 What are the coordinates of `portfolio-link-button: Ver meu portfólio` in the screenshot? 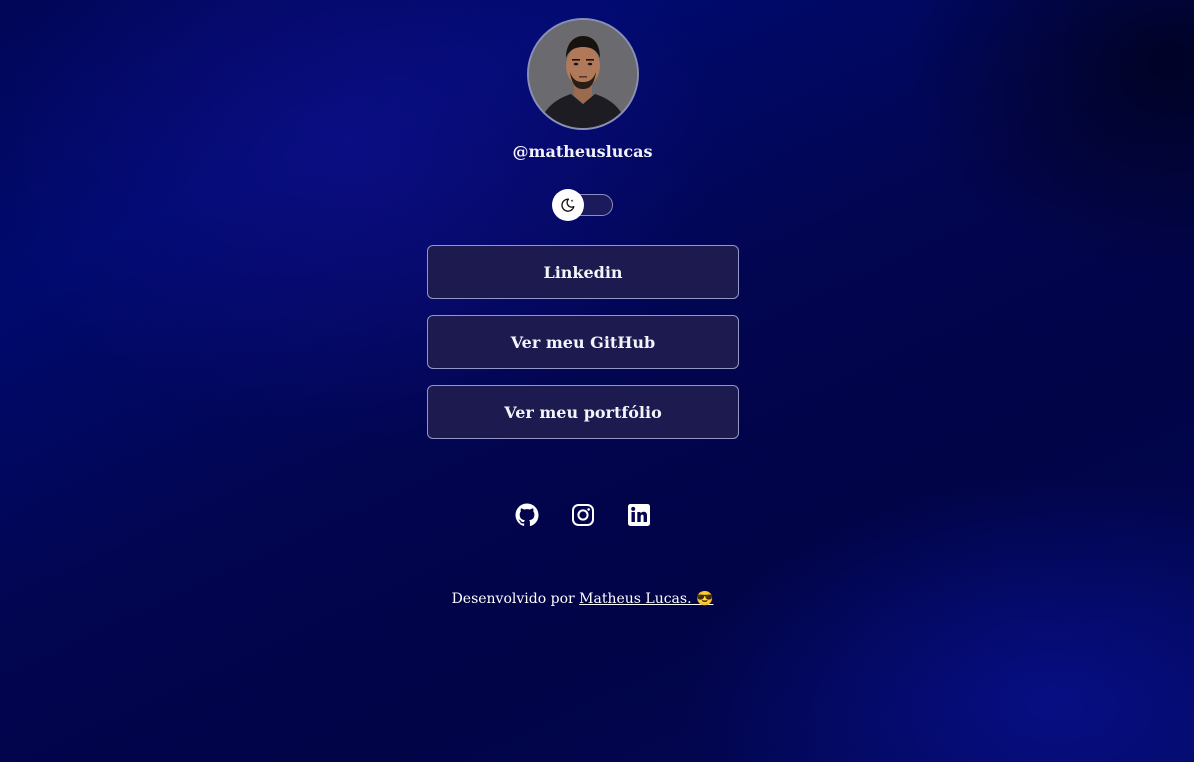 It's located at (583, 412).